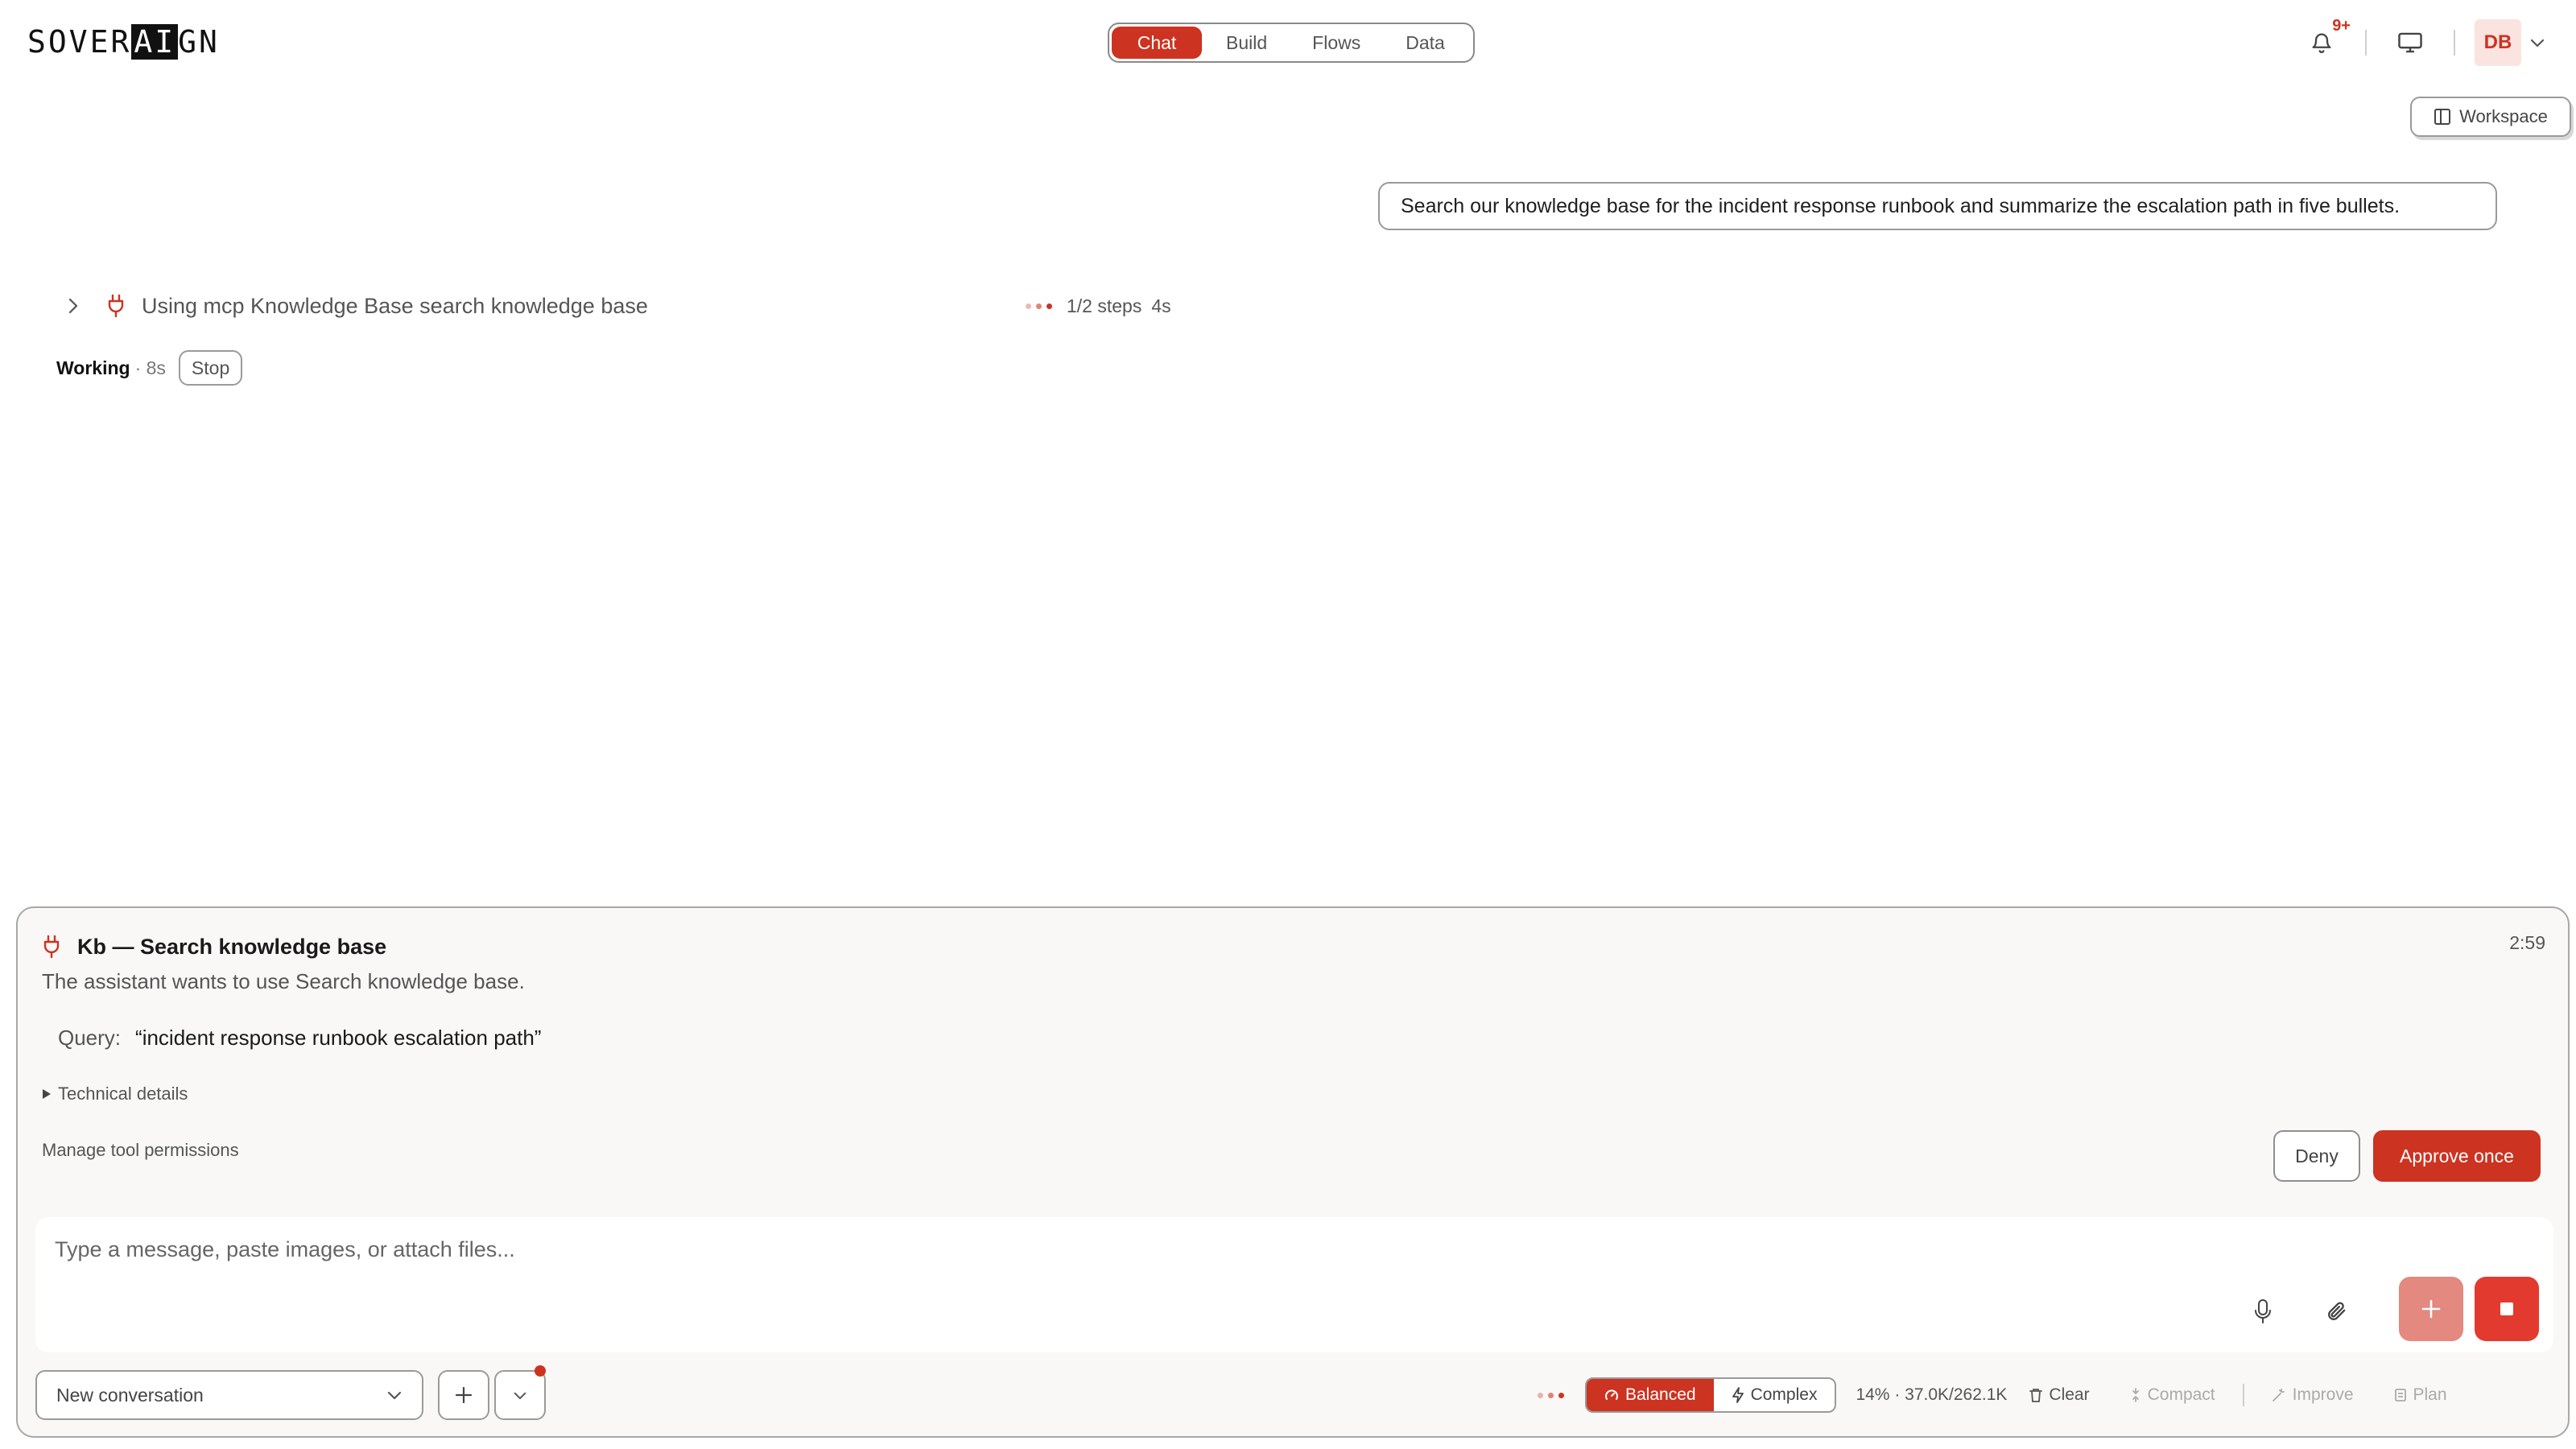  Describe the element at coordinates (130, 1395) in the screenshot. I see `conversation-select-value: New conversation` at that location.